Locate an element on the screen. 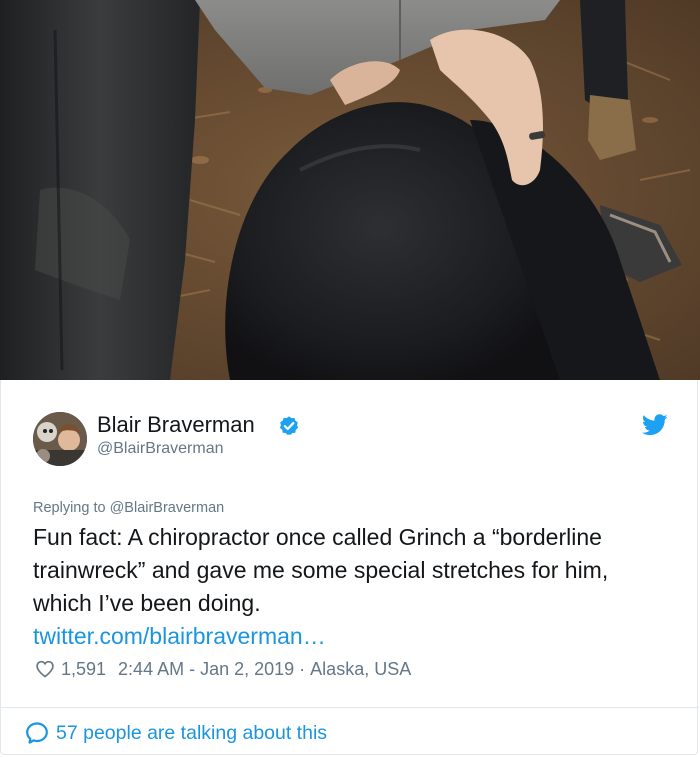  speech-bubble-icon is located at coordinates (37, 733).